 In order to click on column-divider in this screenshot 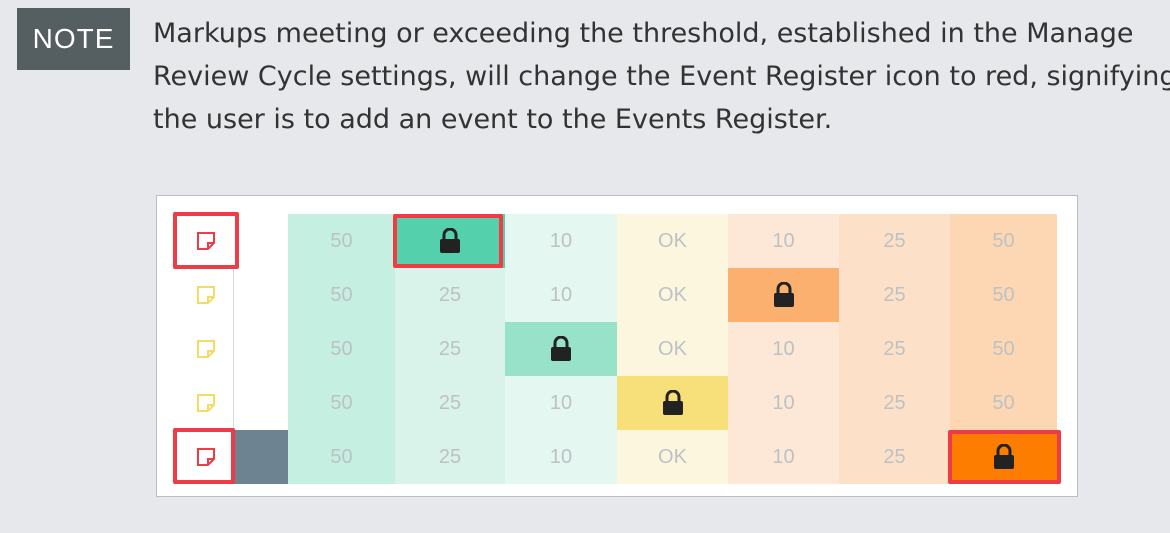, I will do `click(233, 349)`.